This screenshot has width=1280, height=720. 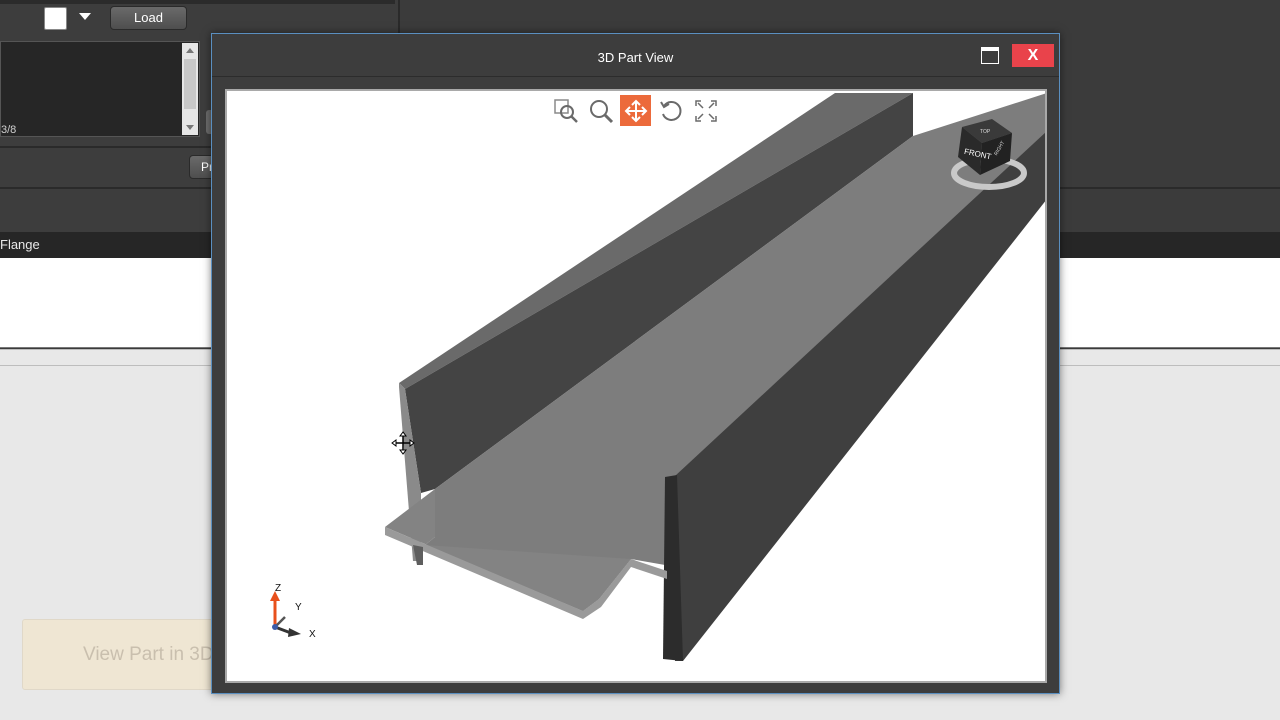 I want to click on scroll-down-arrow-icon, so click(x=190, y=127).